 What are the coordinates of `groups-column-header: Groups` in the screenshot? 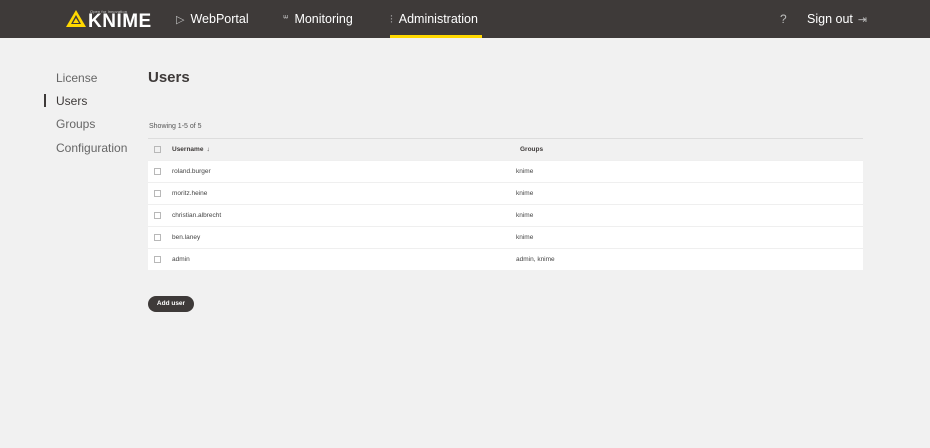 It's located at (532, 149).